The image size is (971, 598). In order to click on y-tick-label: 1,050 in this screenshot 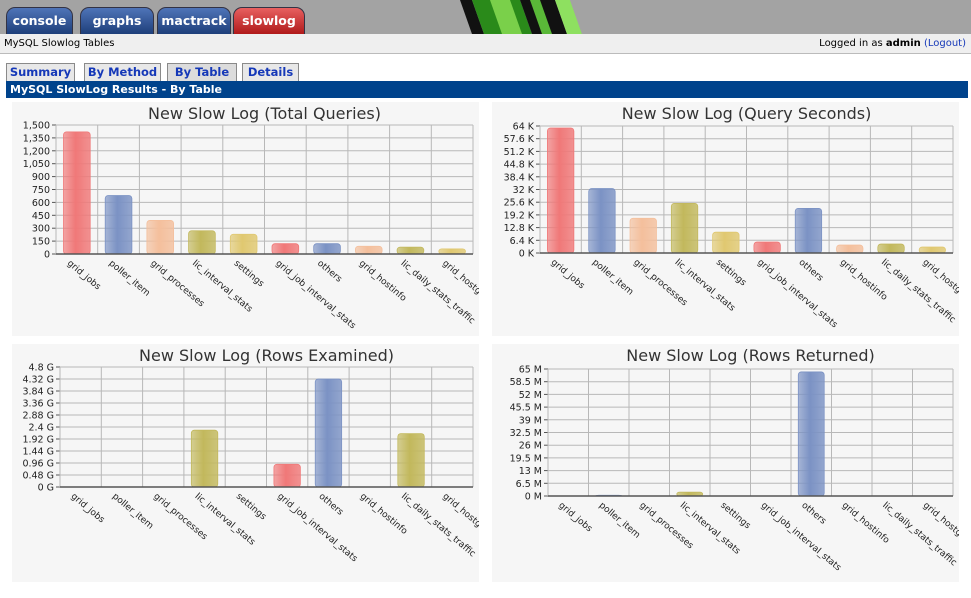, I will do `click(36, 164)`.